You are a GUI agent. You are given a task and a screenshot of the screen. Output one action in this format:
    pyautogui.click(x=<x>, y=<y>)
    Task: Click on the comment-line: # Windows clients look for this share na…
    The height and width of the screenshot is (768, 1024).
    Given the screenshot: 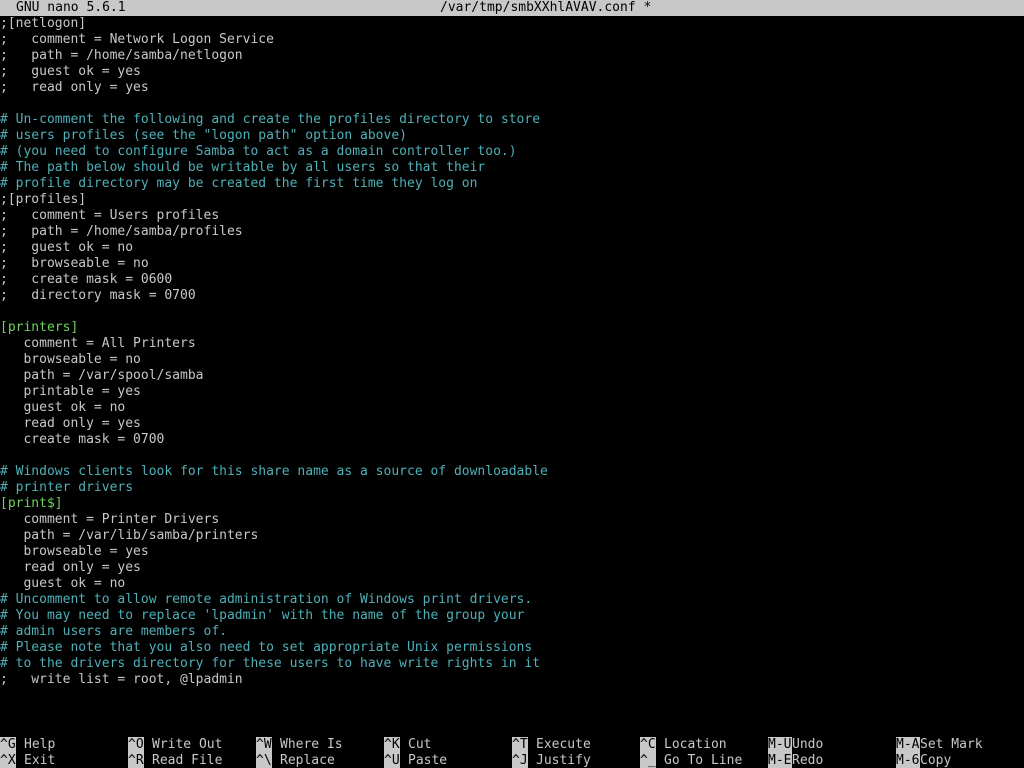 What is the action you would take?
    pyautogui.click(x=512, y=472)
    